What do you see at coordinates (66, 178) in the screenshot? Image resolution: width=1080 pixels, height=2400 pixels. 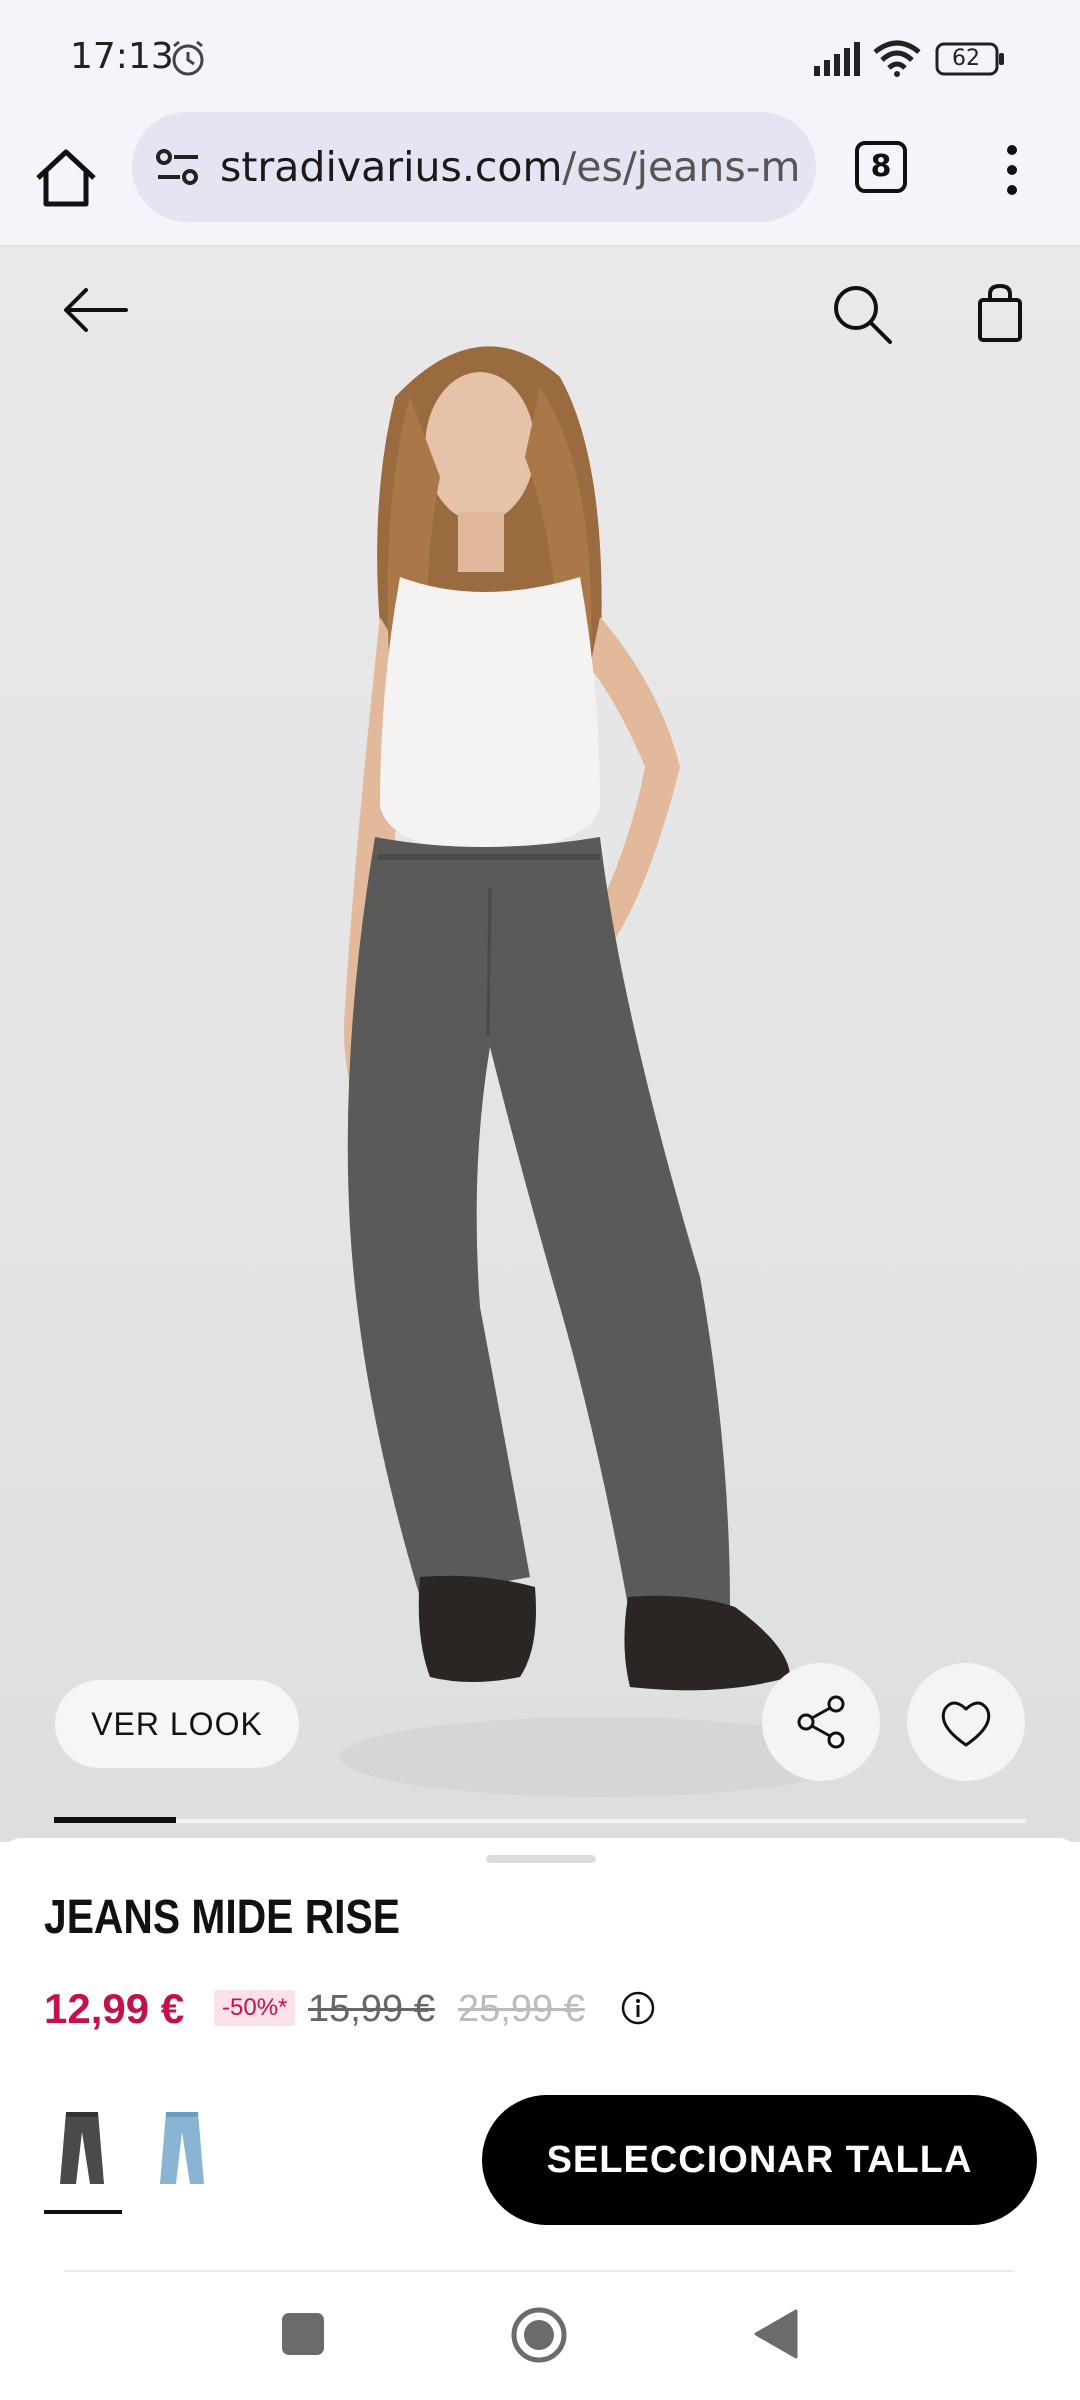 I see `home-icon` at bounding box center [66, 178].